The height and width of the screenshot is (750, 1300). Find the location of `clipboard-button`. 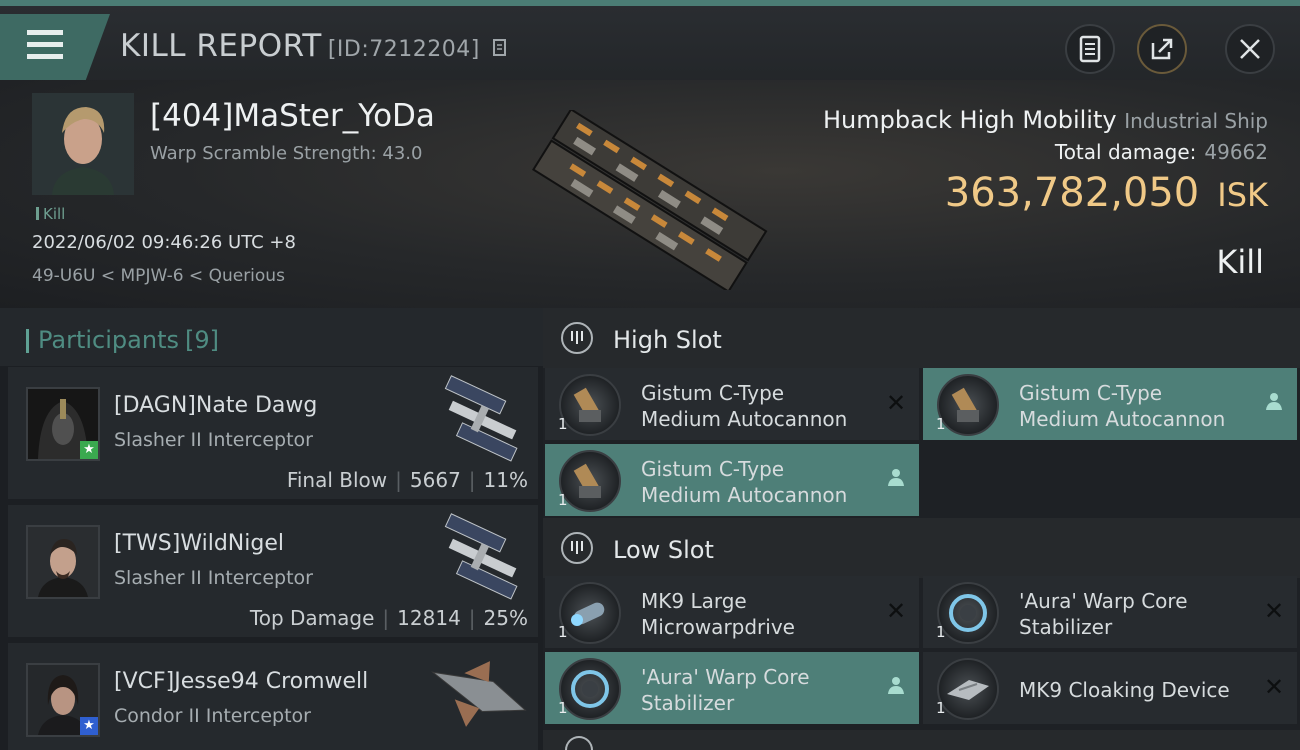

clipboard-button is located at coordinates (1090, 49).